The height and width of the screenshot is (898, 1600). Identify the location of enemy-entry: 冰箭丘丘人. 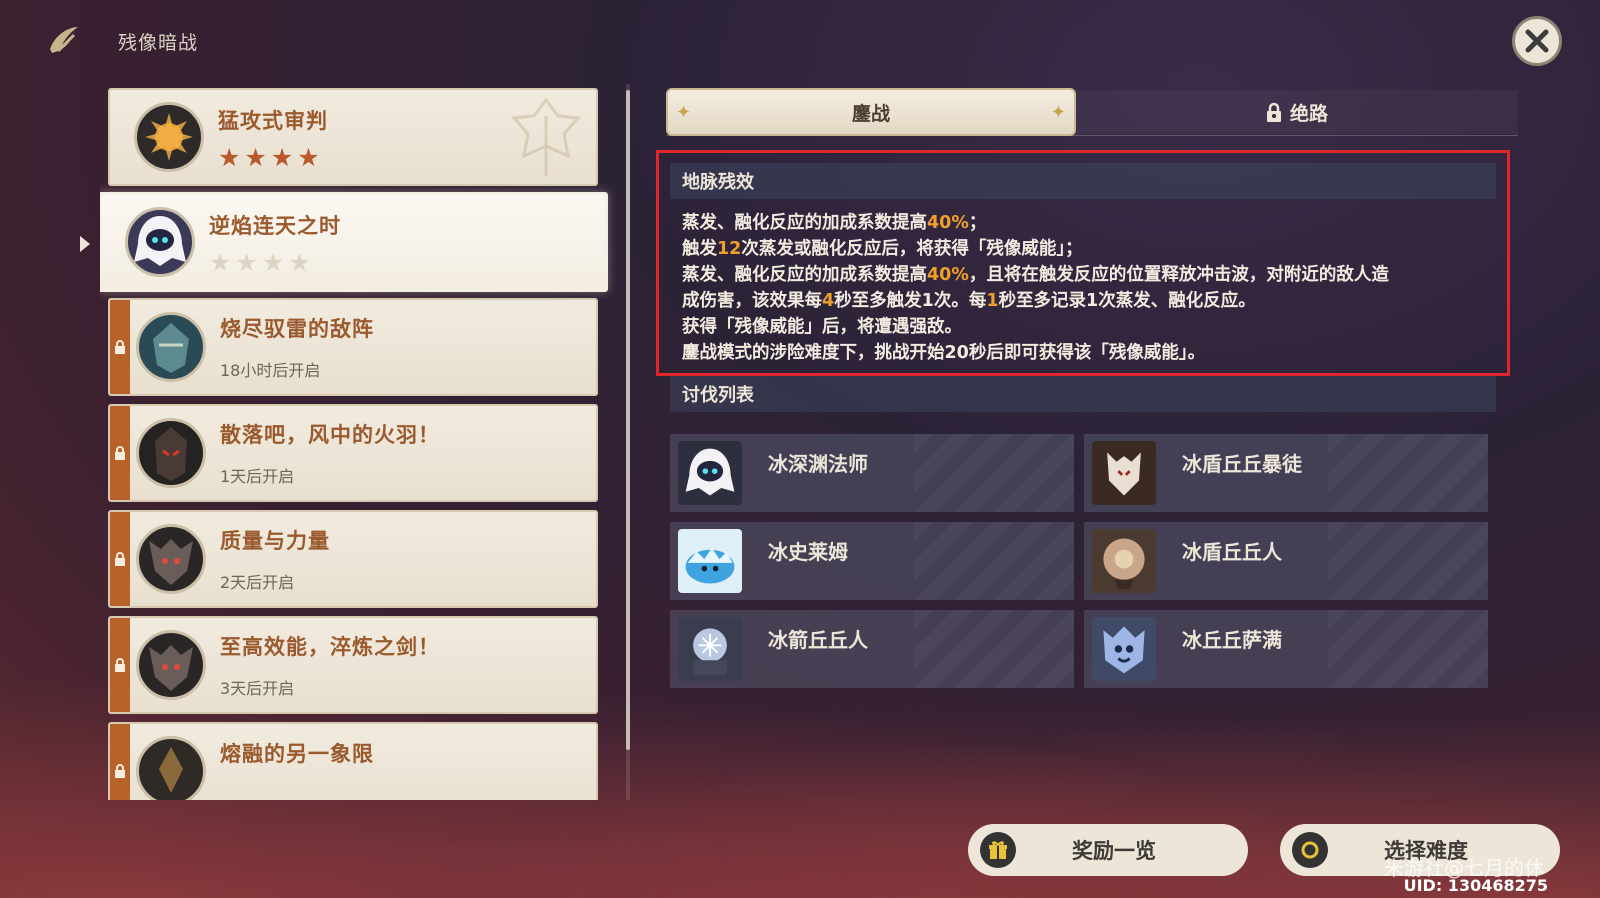
(872, 649).